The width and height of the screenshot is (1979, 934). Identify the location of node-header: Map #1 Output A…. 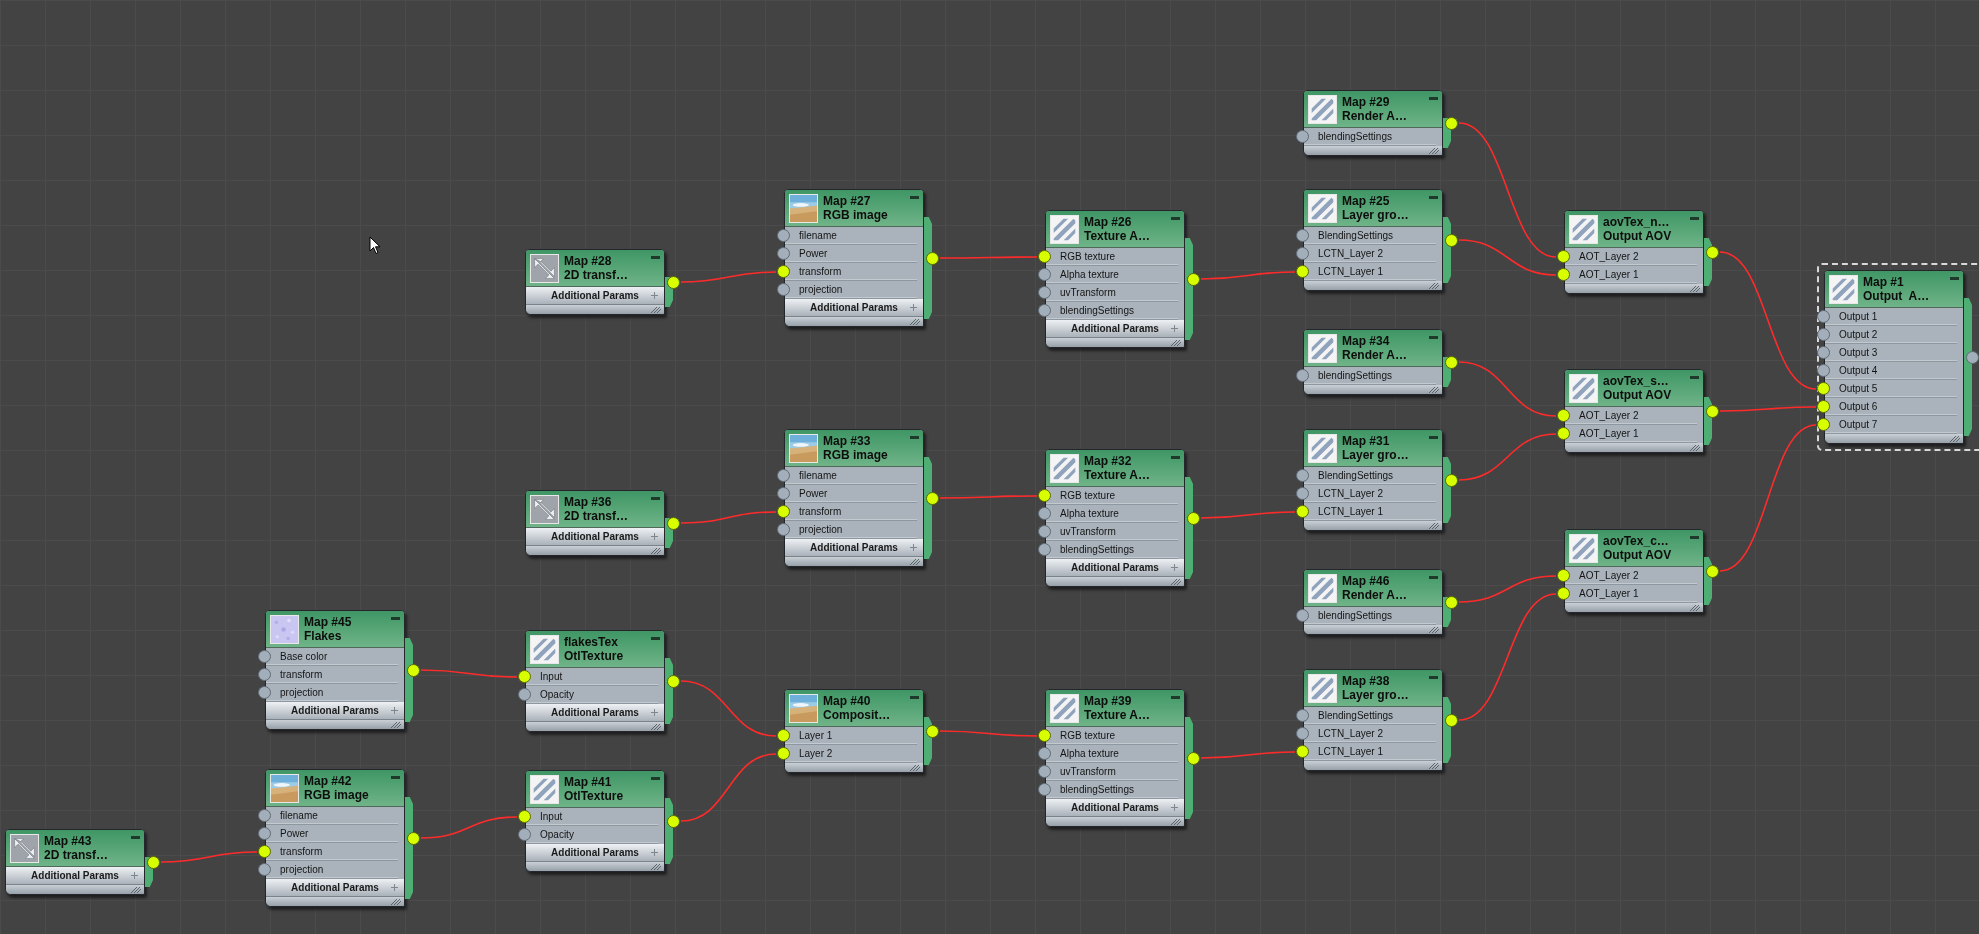
(1894, 289).